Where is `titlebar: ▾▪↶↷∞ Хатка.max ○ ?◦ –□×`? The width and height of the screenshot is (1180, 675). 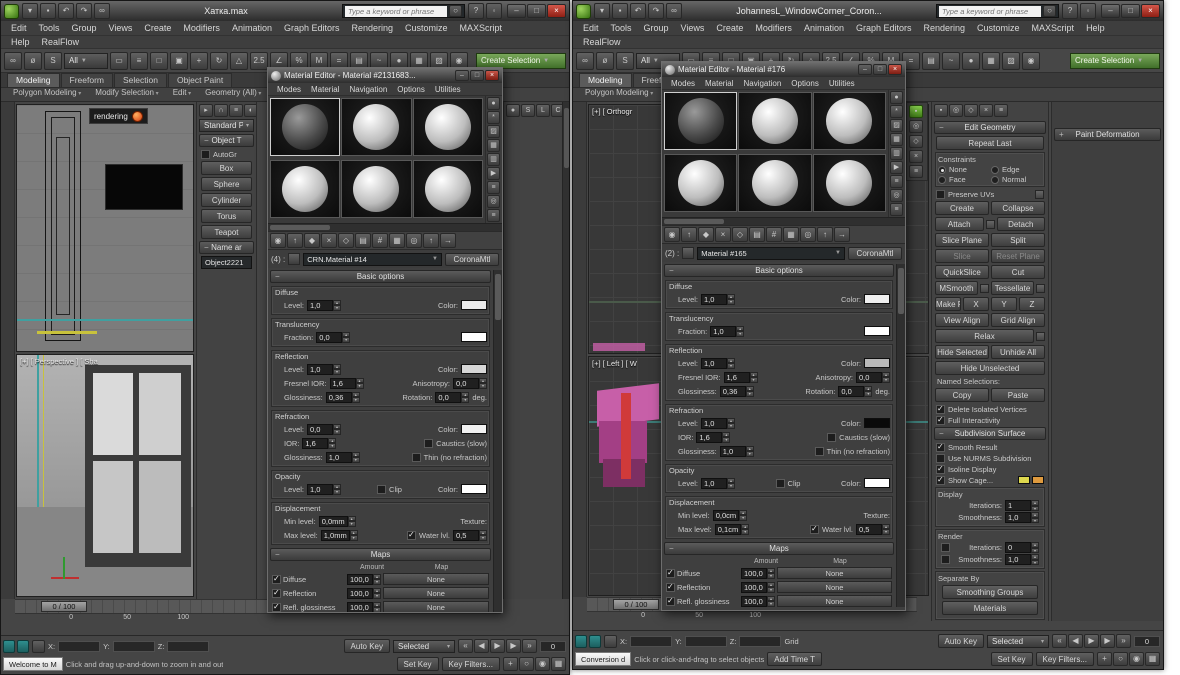
titlebar: ▾▪↶↷∞ Хатка.max ○ ?◦ –□× is located at coordinates (285, 11).